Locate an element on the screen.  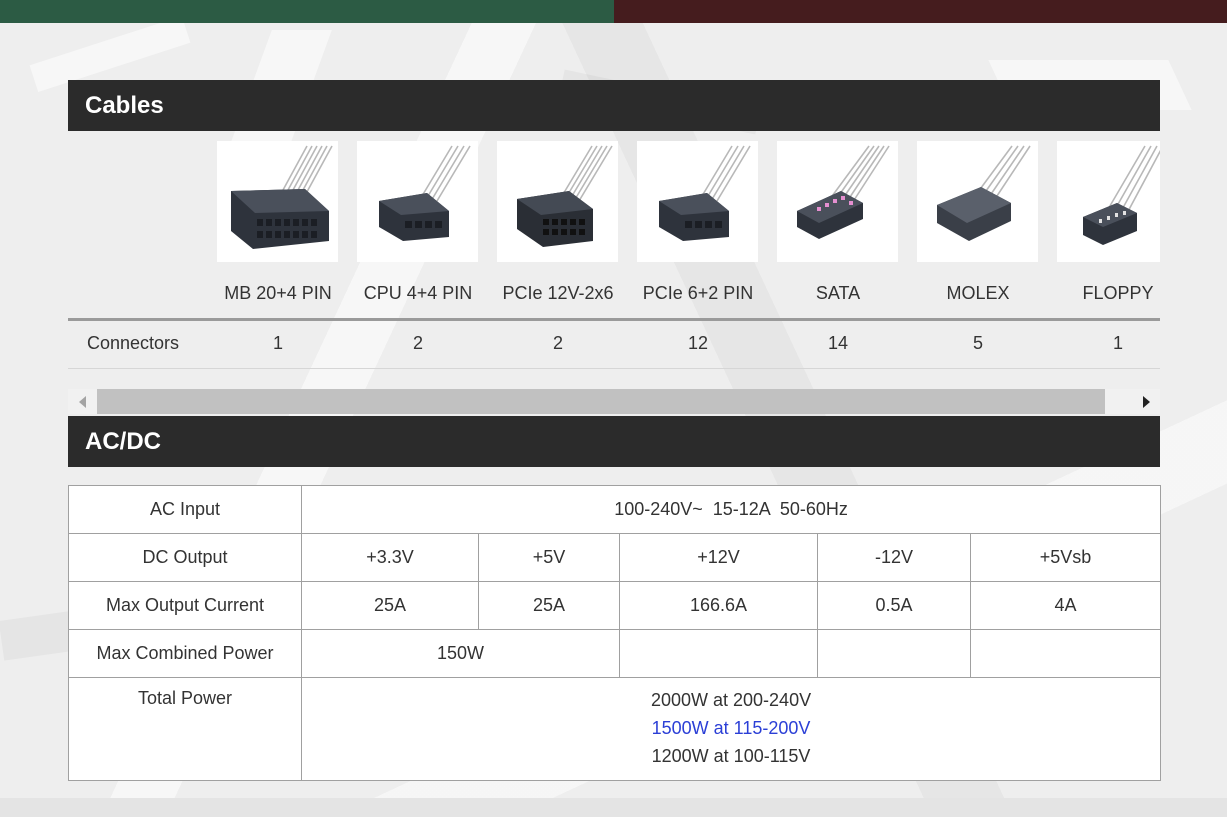
total-power-line: 1200W at 100-115V is located at coordinates (731, 756).